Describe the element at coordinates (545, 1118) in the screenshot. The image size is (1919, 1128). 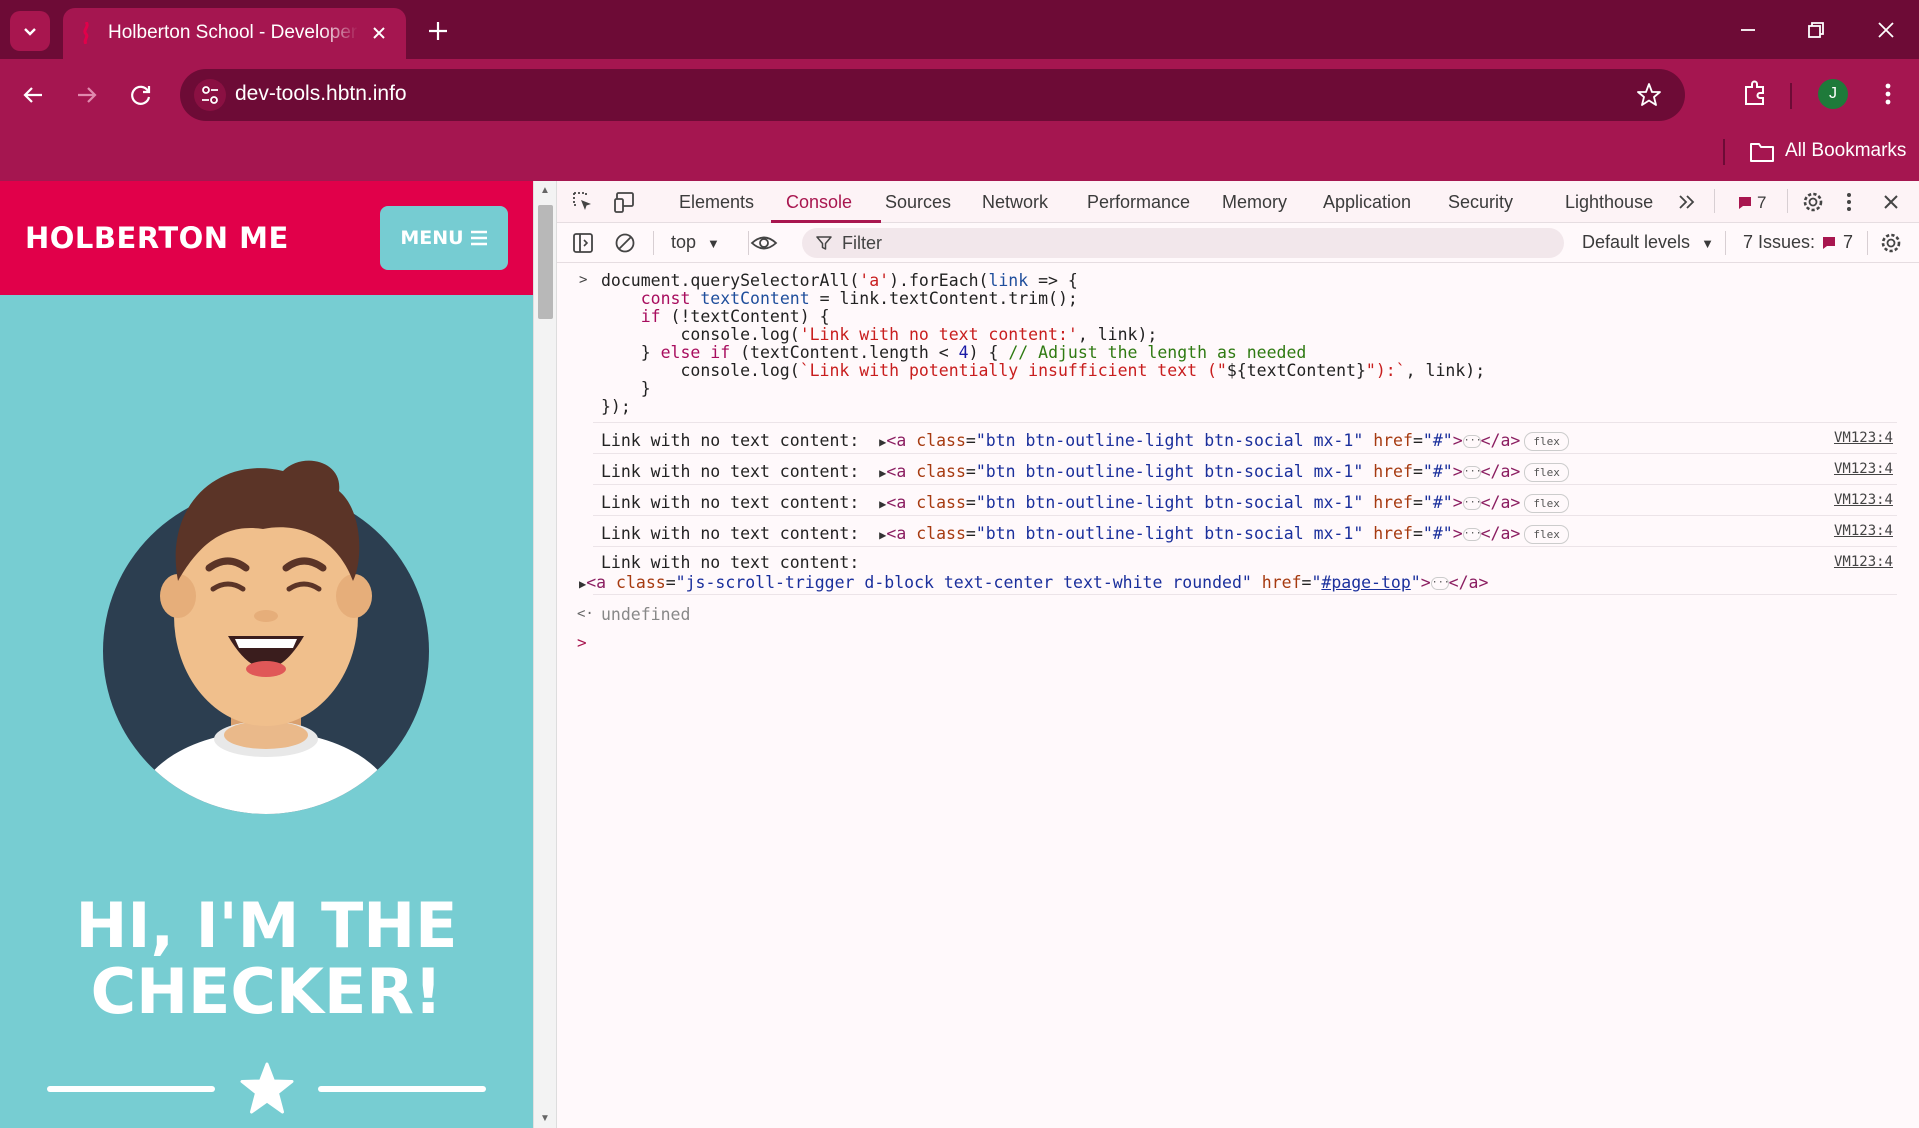
I see `scroll-down-arrow: ▼` at that location.